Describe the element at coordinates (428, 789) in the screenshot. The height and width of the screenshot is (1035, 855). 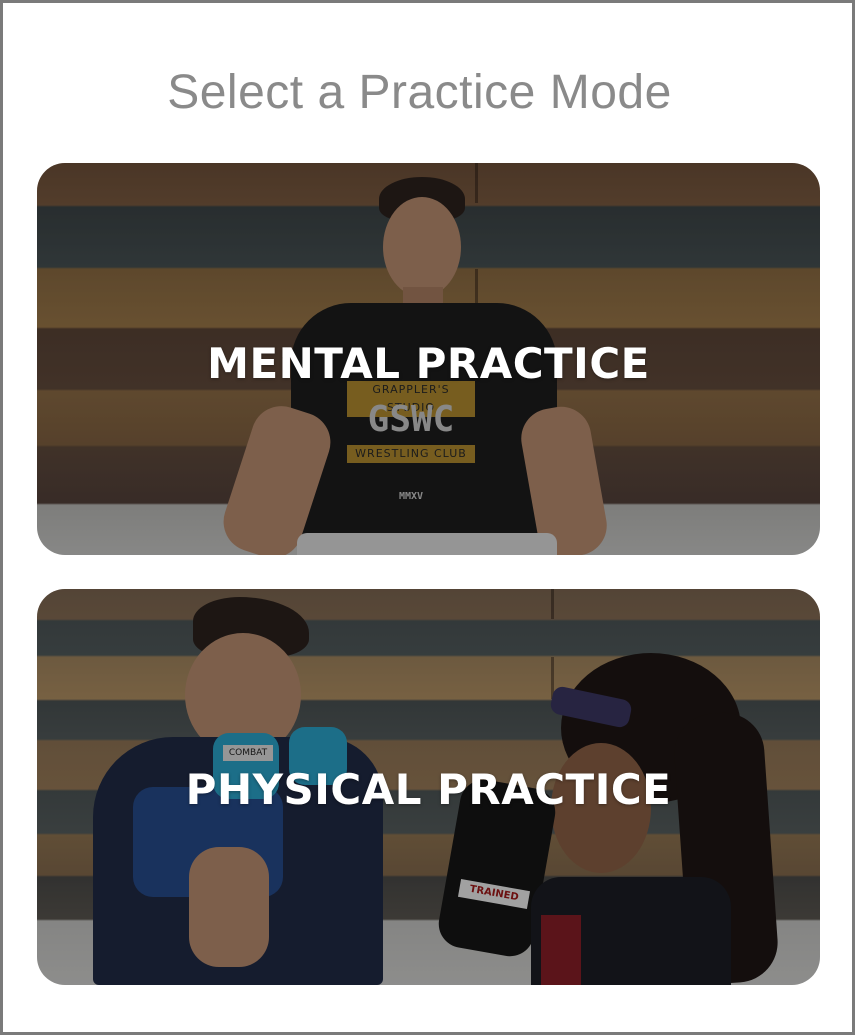
I see `physical-practice-label: PHYSICAL PRACTICE` at that location.